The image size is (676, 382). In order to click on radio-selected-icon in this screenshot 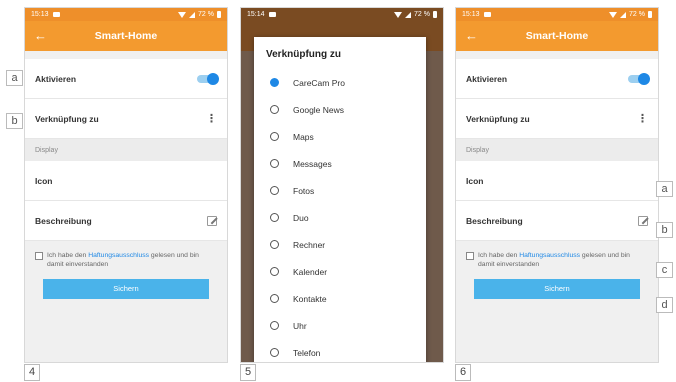, I will do `click(274, 82)`.